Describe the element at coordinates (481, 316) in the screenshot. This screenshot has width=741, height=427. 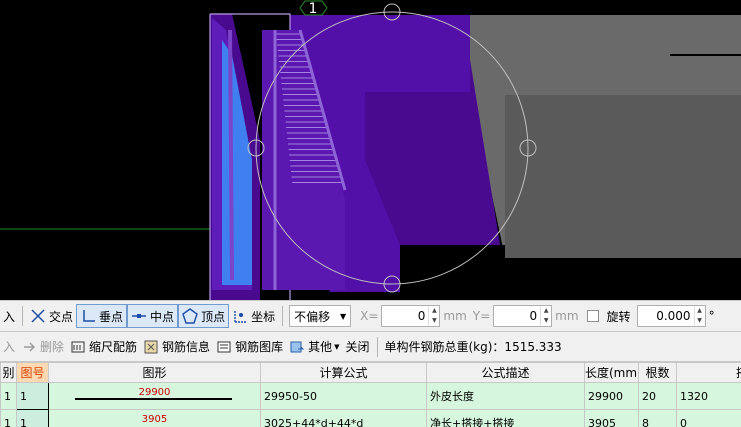
I see `y-label: Y=` at that location.